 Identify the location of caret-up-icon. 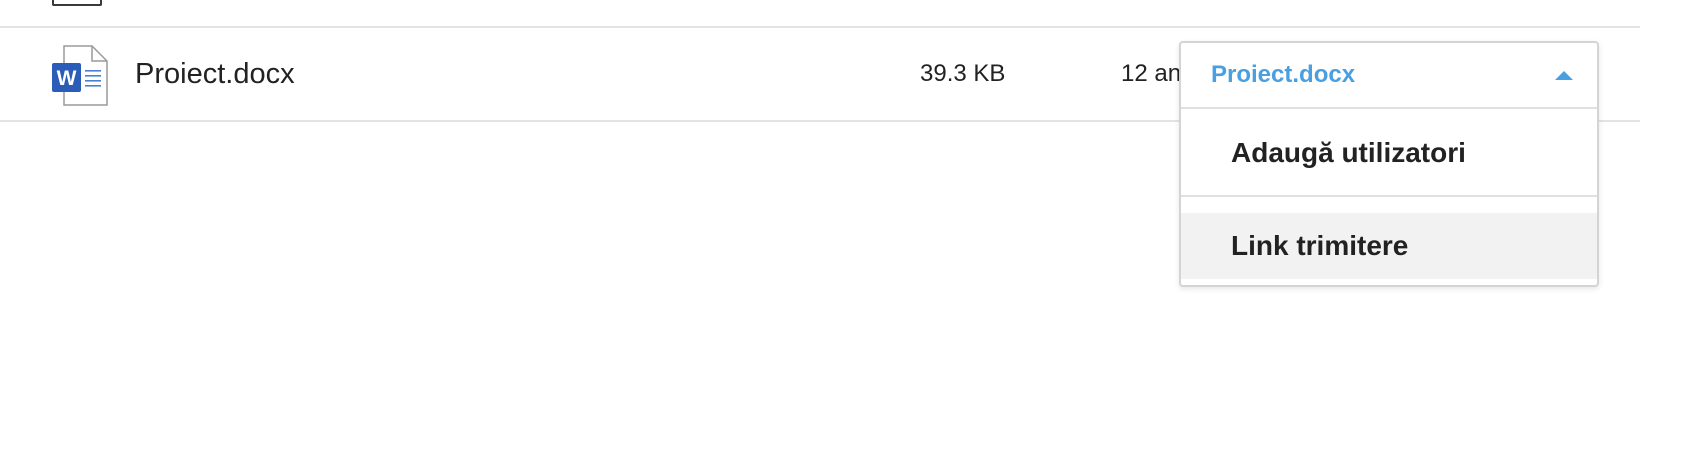
(1564, 75).